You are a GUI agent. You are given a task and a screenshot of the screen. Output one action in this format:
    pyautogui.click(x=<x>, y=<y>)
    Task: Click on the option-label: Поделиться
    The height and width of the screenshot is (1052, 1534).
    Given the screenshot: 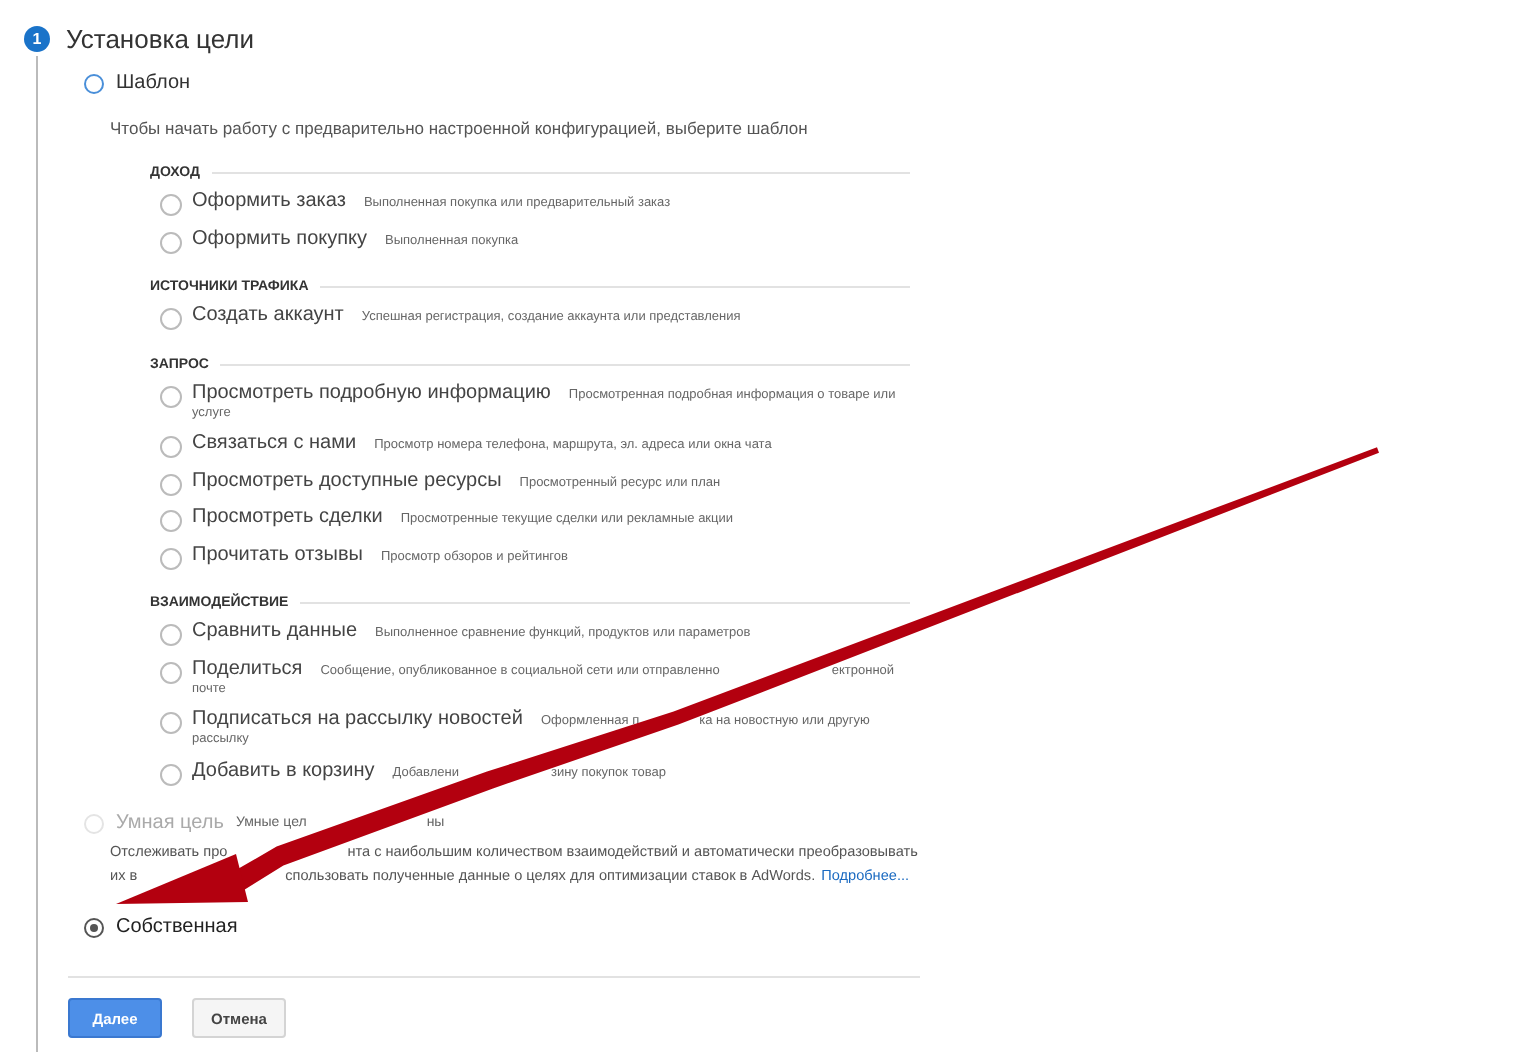 What is the action you would take?
    pyautogui.click(x=247, y=669)
    